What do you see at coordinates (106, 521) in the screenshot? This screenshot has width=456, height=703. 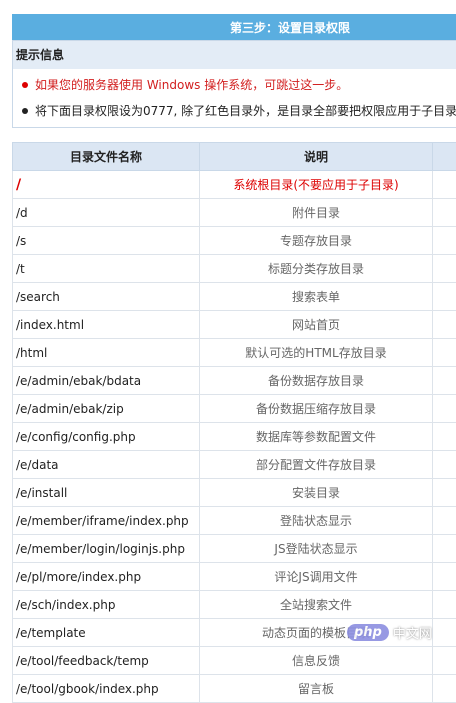 I see `row-path: /e/member/iframe/index.php` at bounding box center [106, 521].